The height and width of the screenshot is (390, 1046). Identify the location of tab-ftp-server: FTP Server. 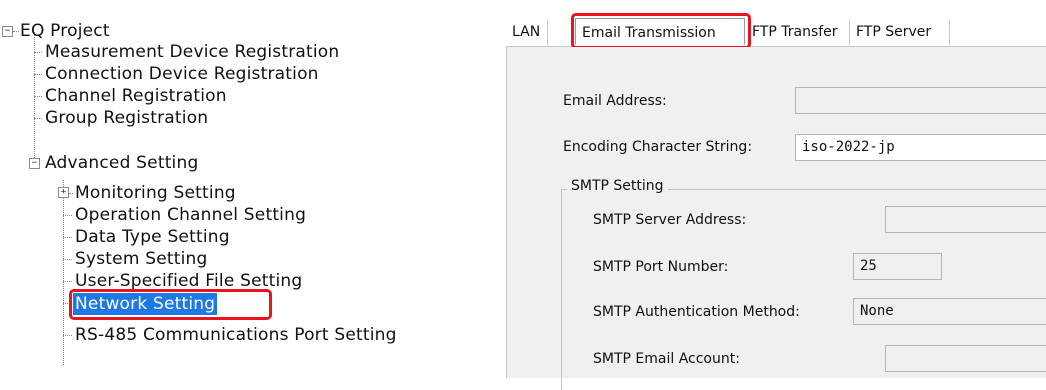
(900, 32).